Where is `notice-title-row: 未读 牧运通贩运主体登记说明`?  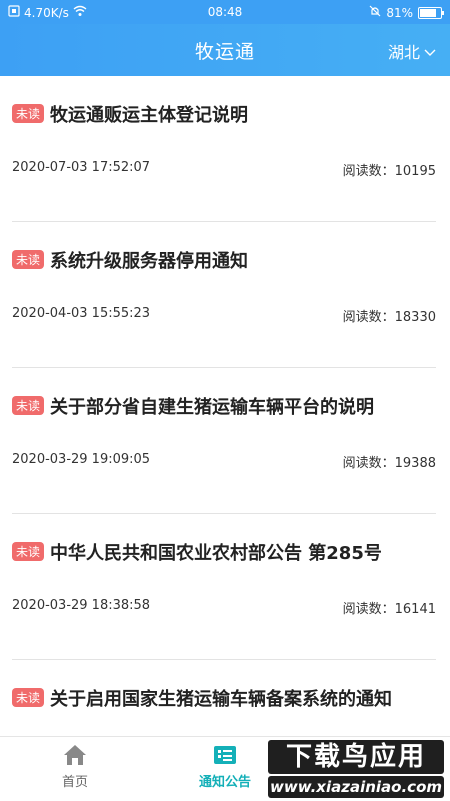
notice-title-row: 未读 牧运通贩运主体登记说明 is located at coordinates (222, 116).